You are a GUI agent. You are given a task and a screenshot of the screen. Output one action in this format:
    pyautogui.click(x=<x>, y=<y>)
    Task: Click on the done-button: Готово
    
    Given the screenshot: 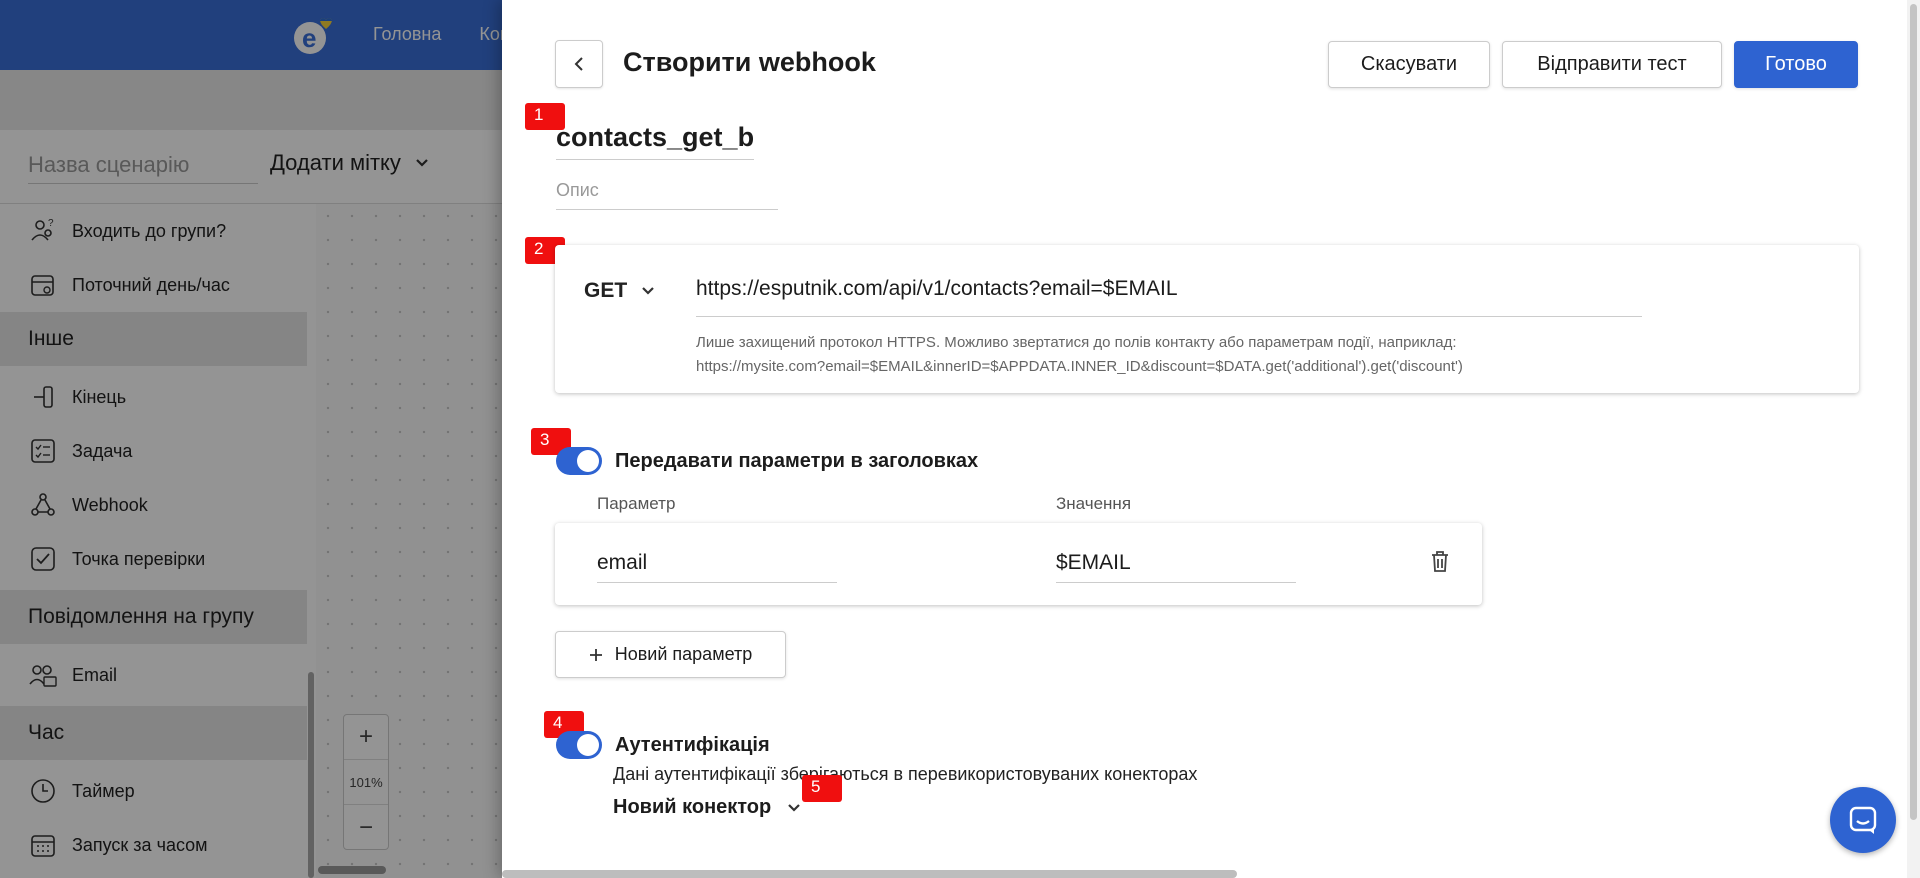 What is the action you would take?
    pyautogui.click(x=1796, y=64)
    